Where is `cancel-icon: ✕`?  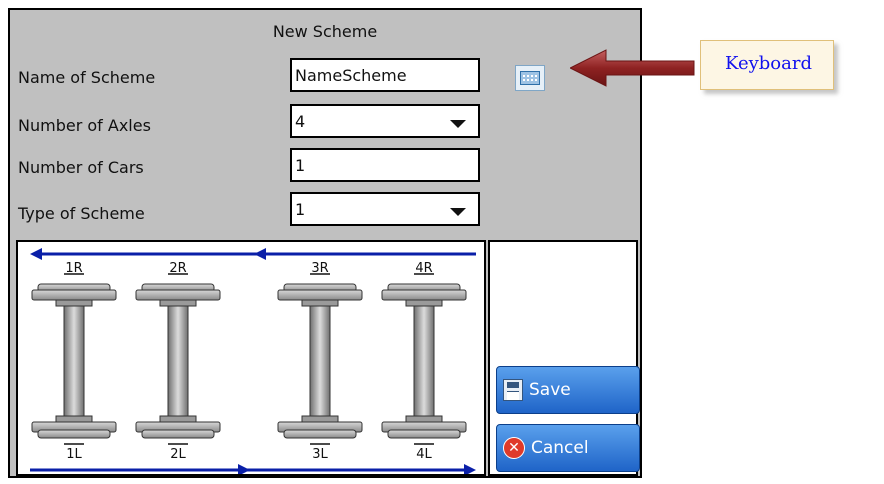 cancel-icon: ✕ is located at coordinates (514, 448).